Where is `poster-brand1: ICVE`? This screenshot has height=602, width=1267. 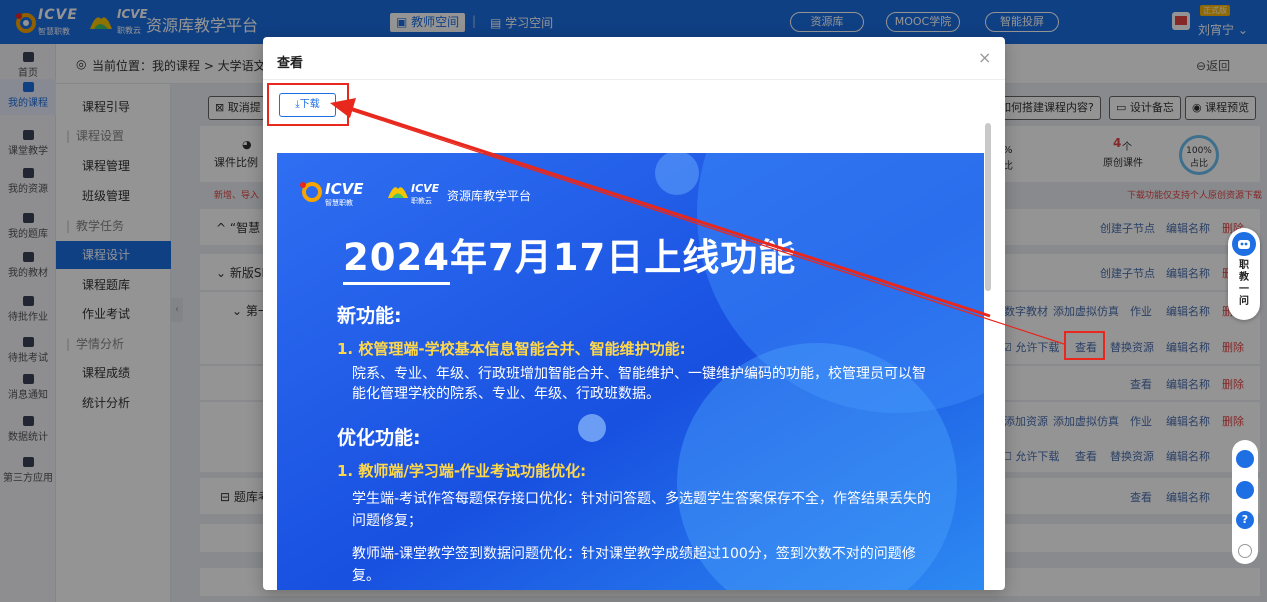 poster-brand1: ICVE is located at coordinates (344, 189).